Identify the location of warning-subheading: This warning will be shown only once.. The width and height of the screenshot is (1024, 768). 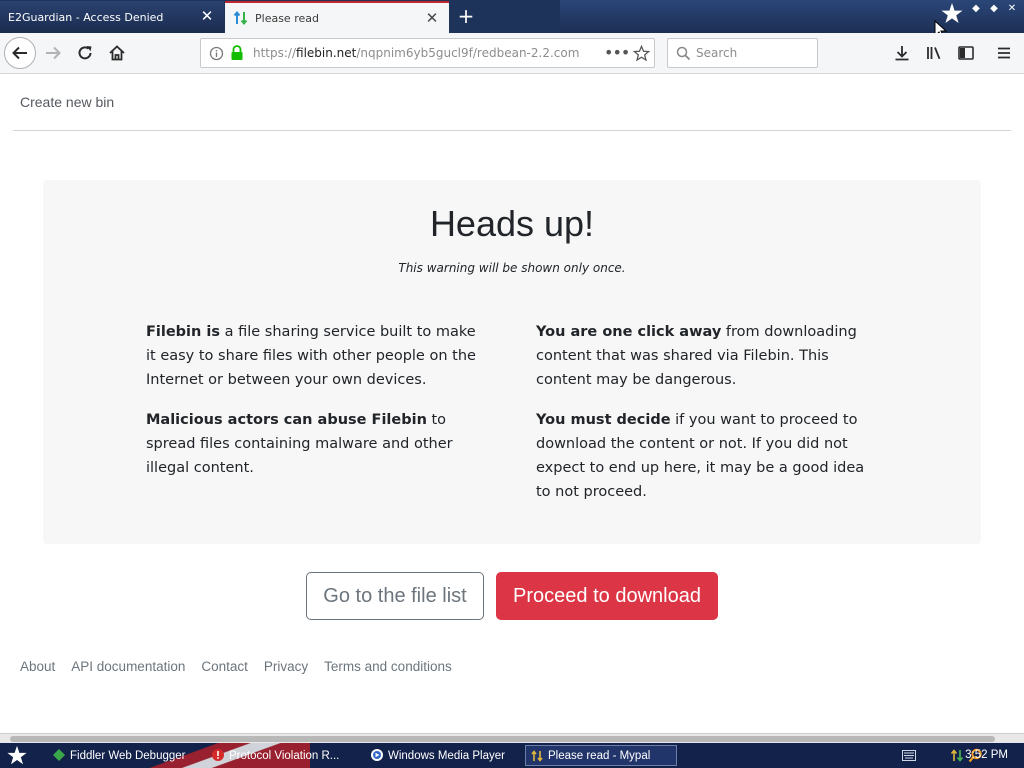
(512, 268).